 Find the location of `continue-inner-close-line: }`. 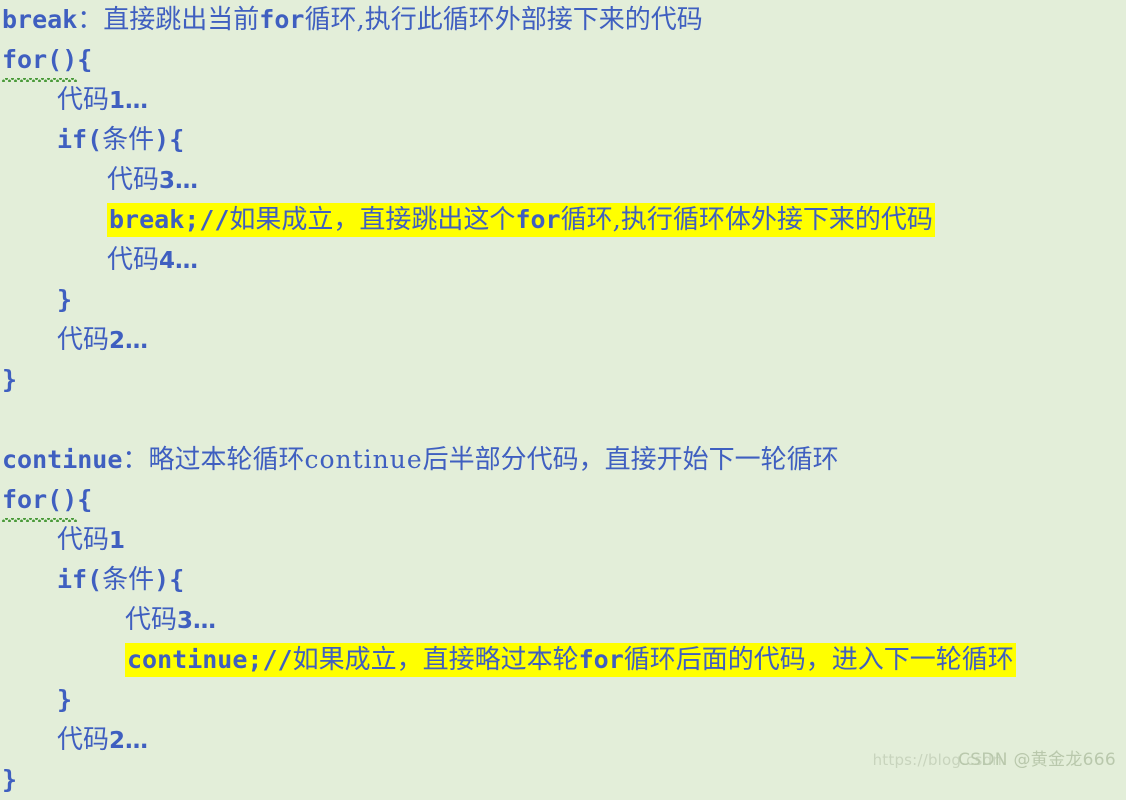

continue-inner-close-line: } is located at coordinates (563, 700).